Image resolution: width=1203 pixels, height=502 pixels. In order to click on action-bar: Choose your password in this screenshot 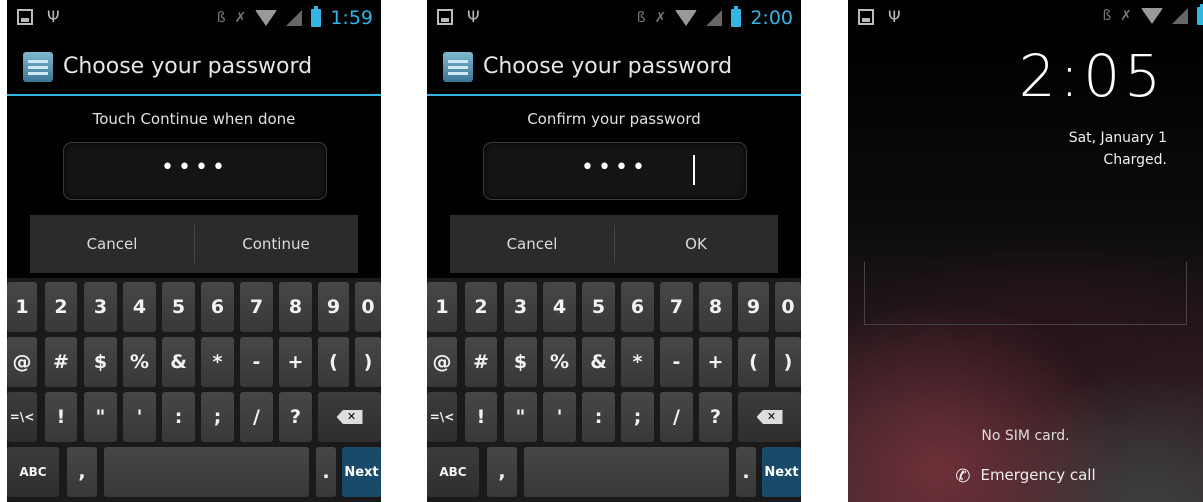, I will do `click(194, 68)`.